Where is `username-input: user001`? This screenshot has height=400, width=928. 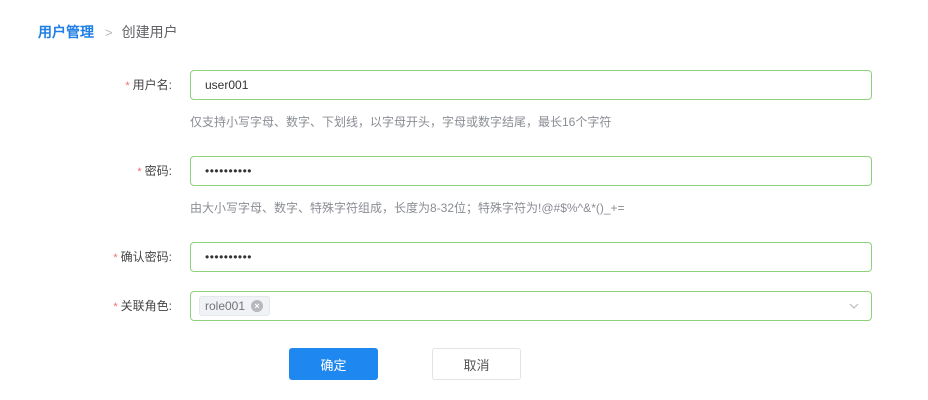 username-input: user001 is located at coordinates (531, 85).